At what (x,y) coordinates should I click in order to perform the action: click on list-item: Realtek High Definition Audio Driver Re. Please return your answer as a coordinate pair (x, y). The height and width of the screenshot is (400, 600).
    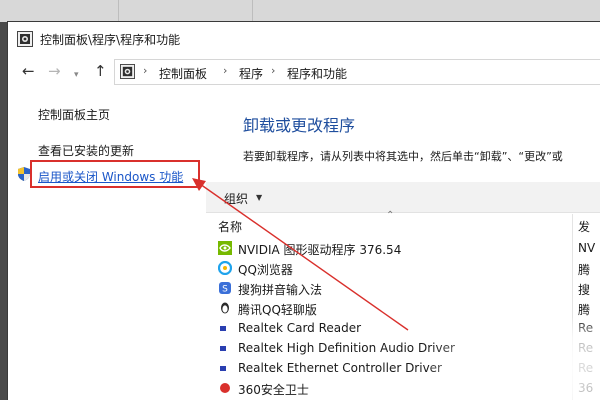
    Looking at the image, I should click on (403, 348).